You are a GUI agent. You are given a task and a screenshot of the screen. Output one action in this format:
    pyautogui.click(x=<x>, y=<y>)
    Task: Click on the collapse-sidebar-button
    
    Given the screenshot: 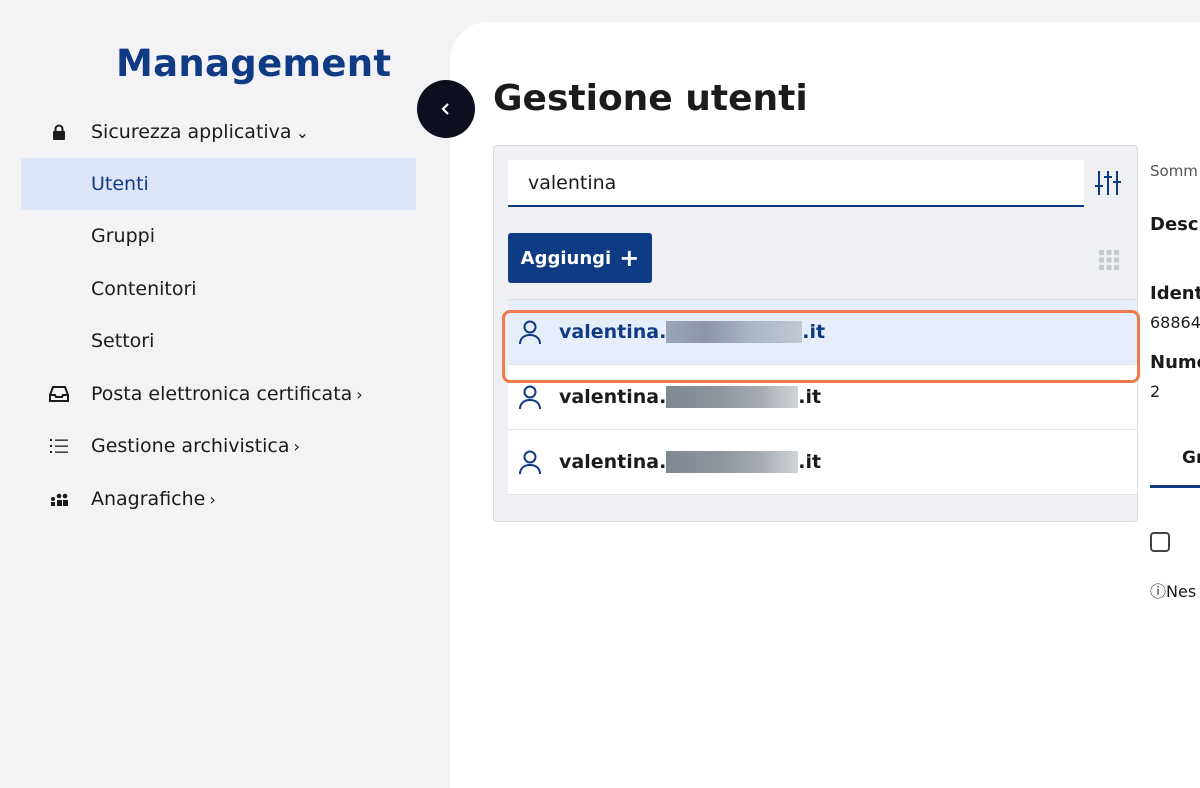 What is the action you would take?
    pyautogui.click(x=446, y=109)
    